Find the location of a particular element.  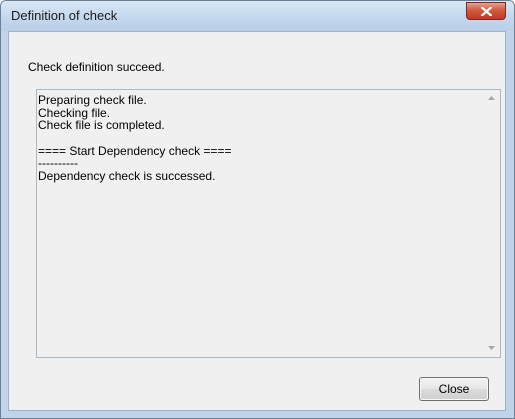

log-line: Dependency check is successed. is located at coordinates (127, 176).